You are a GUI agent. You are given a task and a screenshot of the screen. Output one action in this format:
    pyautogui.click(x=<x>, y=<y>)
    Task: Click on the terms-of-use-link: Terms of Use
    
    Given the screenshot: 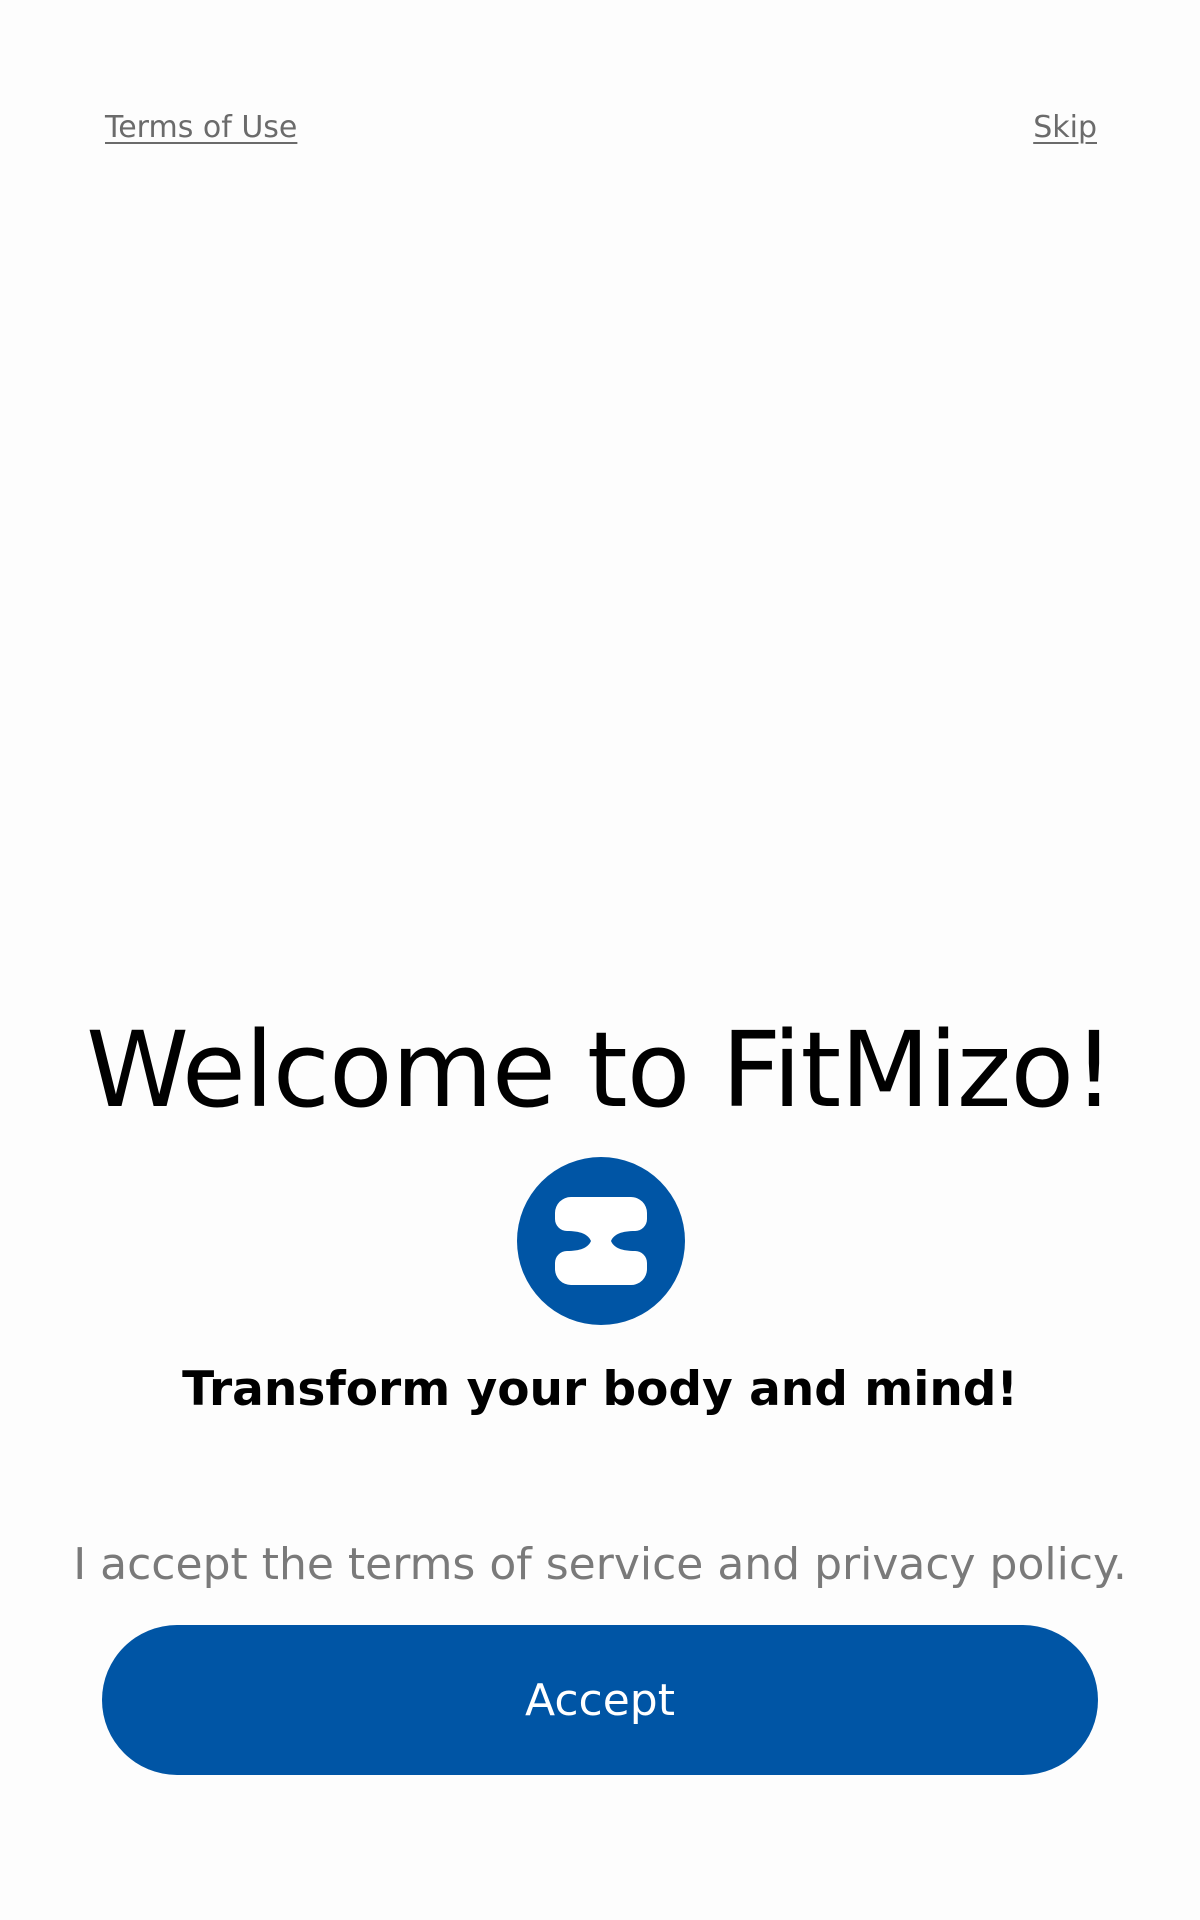 What is the action you would take?
    pyautogui.click(x=201, y=128)
    